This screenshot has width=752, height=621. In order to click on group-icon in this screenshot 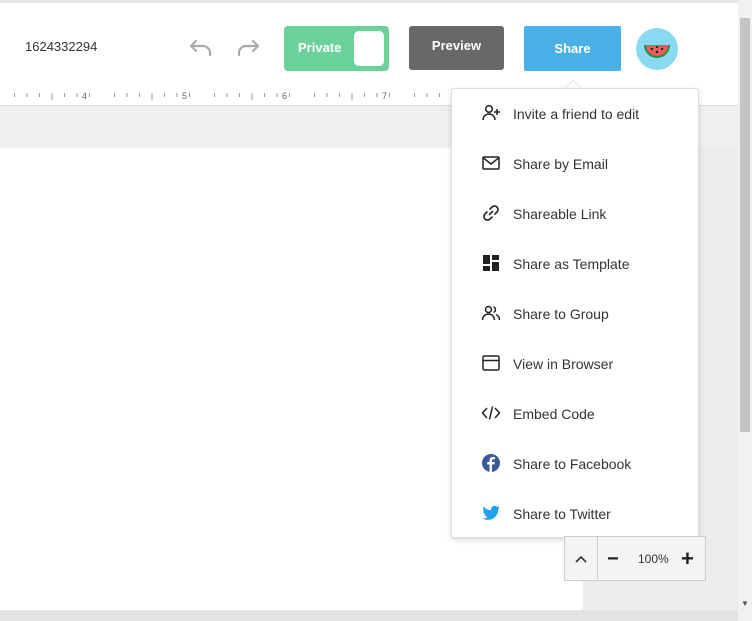, I will do `click(491, 313)`.